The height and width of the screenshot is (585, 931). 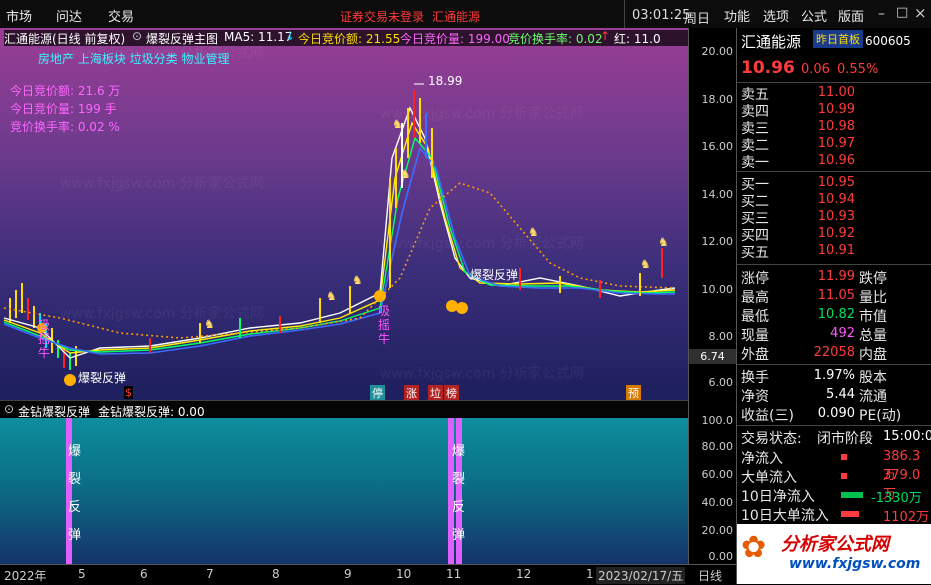 I want to click on bid-price: 10.91, so click(x=820, y=250).